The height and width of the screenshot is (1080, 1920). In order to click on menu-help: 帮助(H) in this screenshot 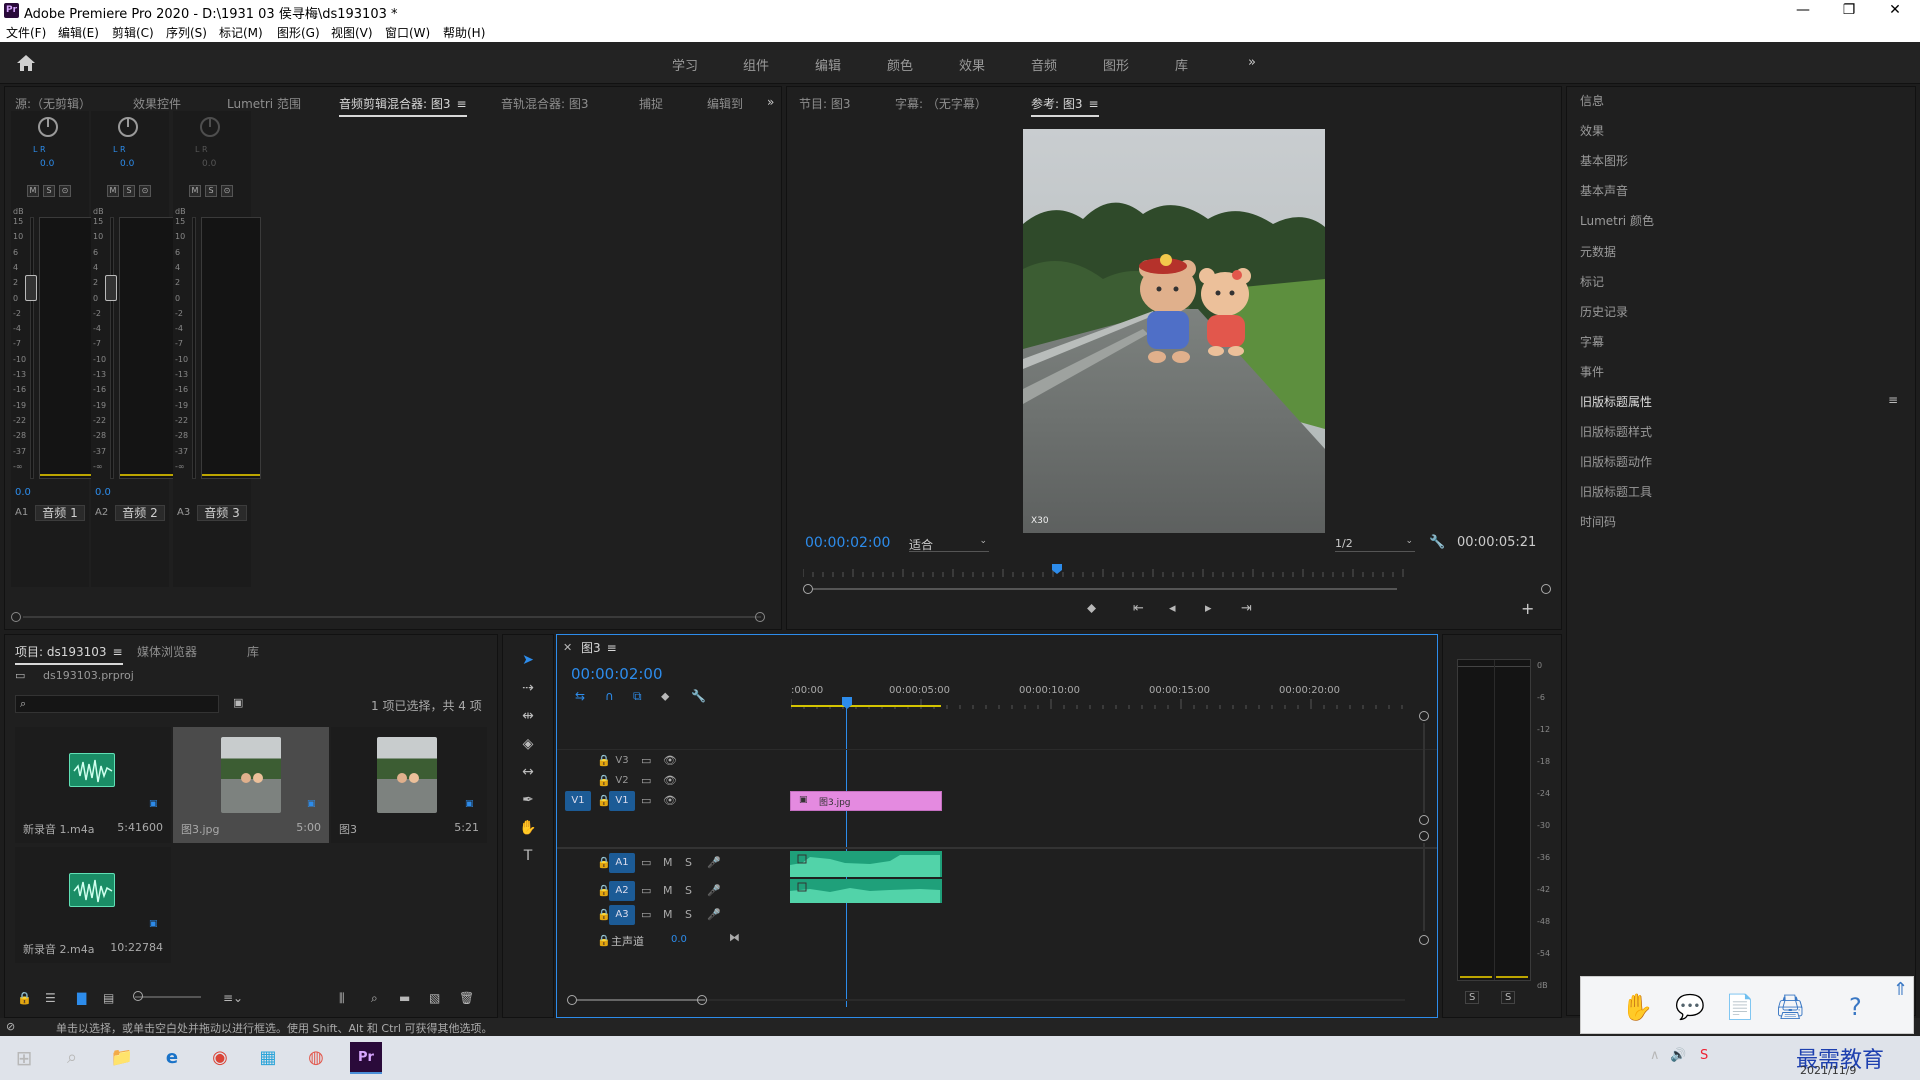, I will do `click(464, 32)`.